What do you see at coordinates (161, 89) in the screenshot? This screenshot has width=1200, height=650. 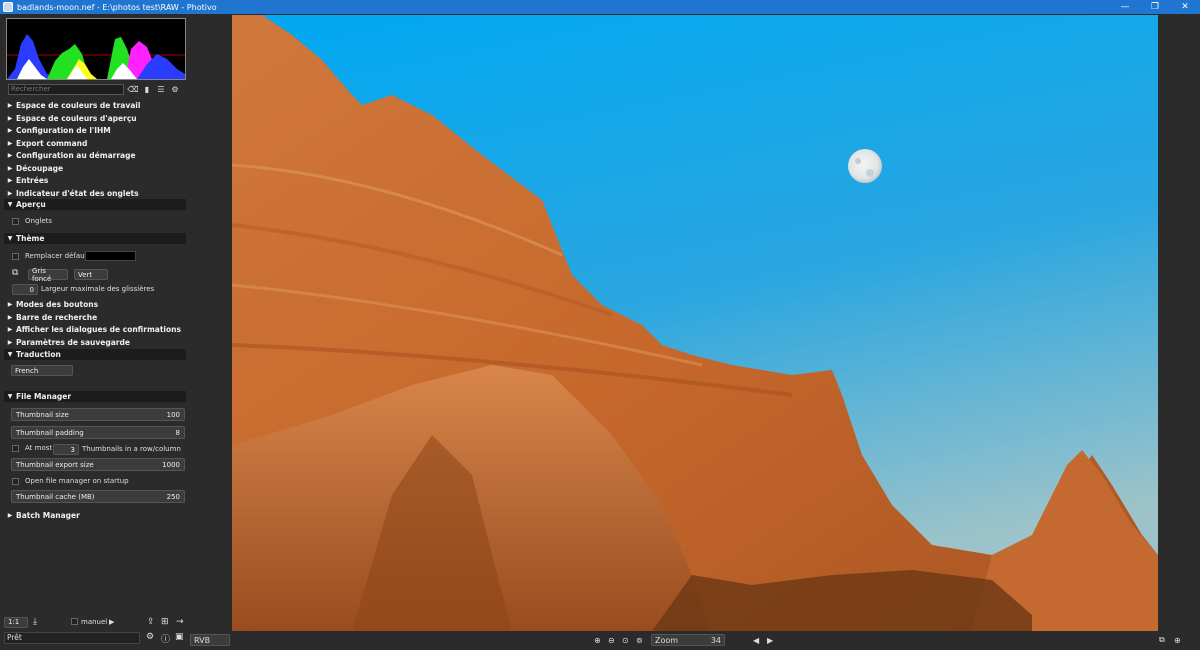 I see `list-icon: ☰` at bounding box center [161, 89].